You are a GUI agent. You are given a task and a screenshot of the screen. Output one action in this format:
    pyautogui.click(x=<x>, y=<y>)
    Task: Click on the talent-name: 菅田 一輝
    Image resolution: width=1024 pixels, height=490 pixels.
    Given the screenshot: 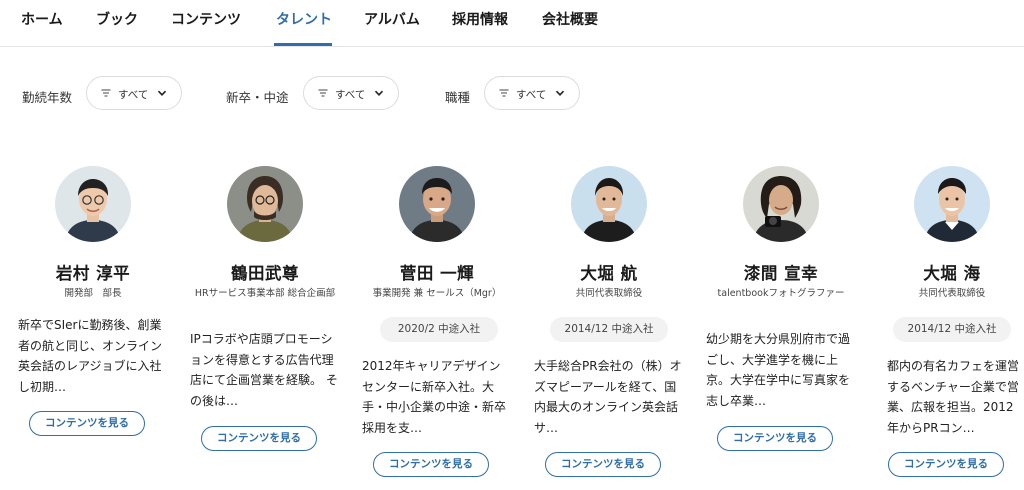 What is the action you would take?
    pyautogui.click(x=437, y=273)
    